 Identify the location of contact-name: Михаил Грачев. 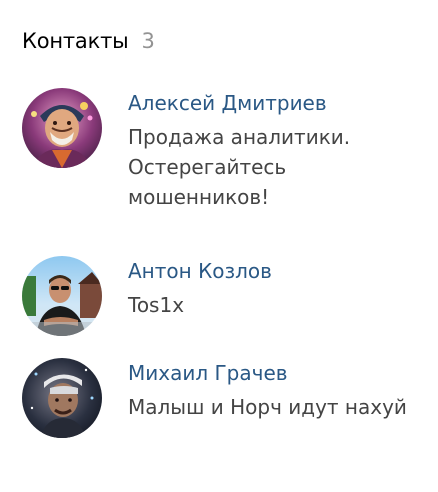
(208, 373).